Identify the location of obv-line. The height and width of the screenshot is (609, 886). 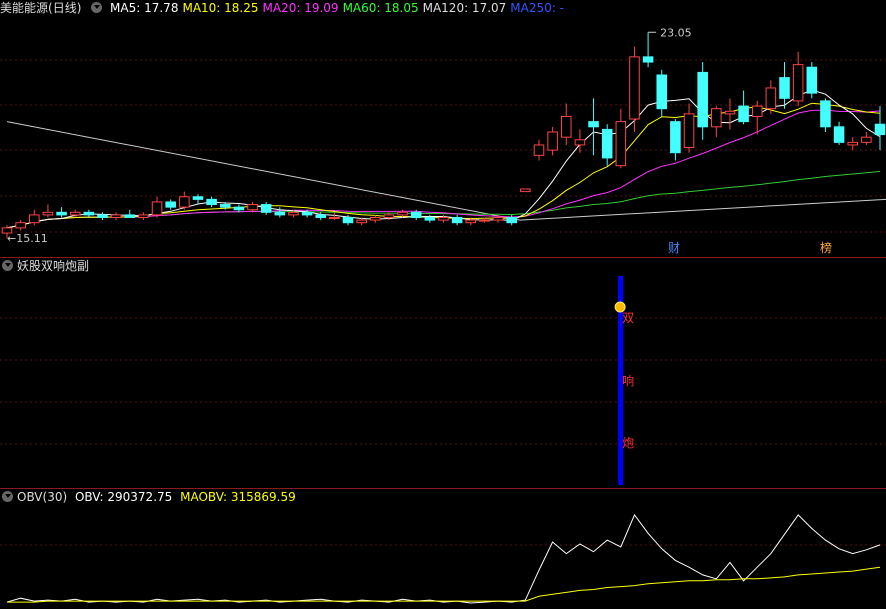
(443, 558).